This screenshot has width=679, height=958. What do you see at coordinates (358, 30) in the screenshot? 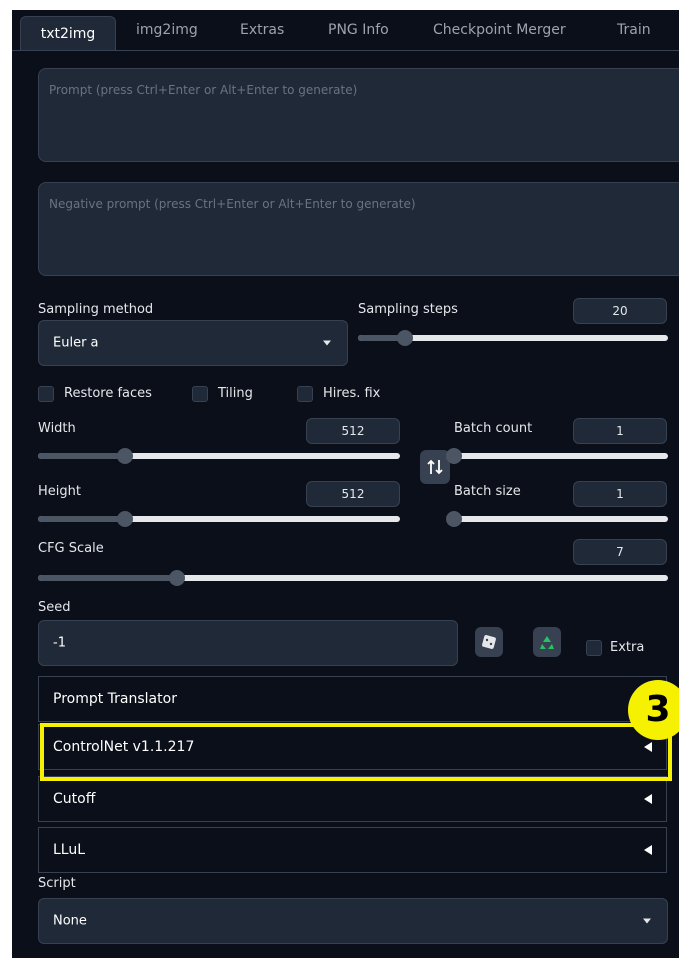
I see `tab-png-info: PNG Info` at bounding box center [358, 30].